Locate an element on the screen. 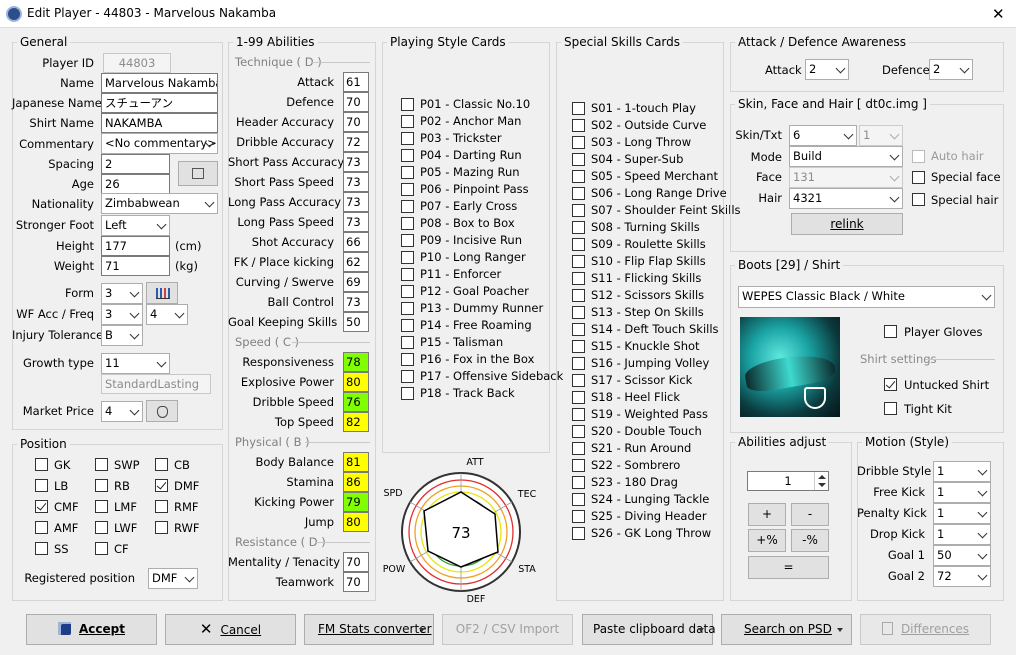  japanese-name-field: スチューアン is located at coordinates (159, 103).